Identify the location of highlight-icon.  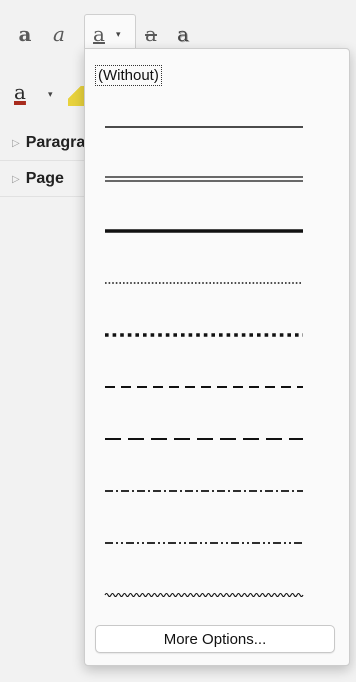
(76, 96).